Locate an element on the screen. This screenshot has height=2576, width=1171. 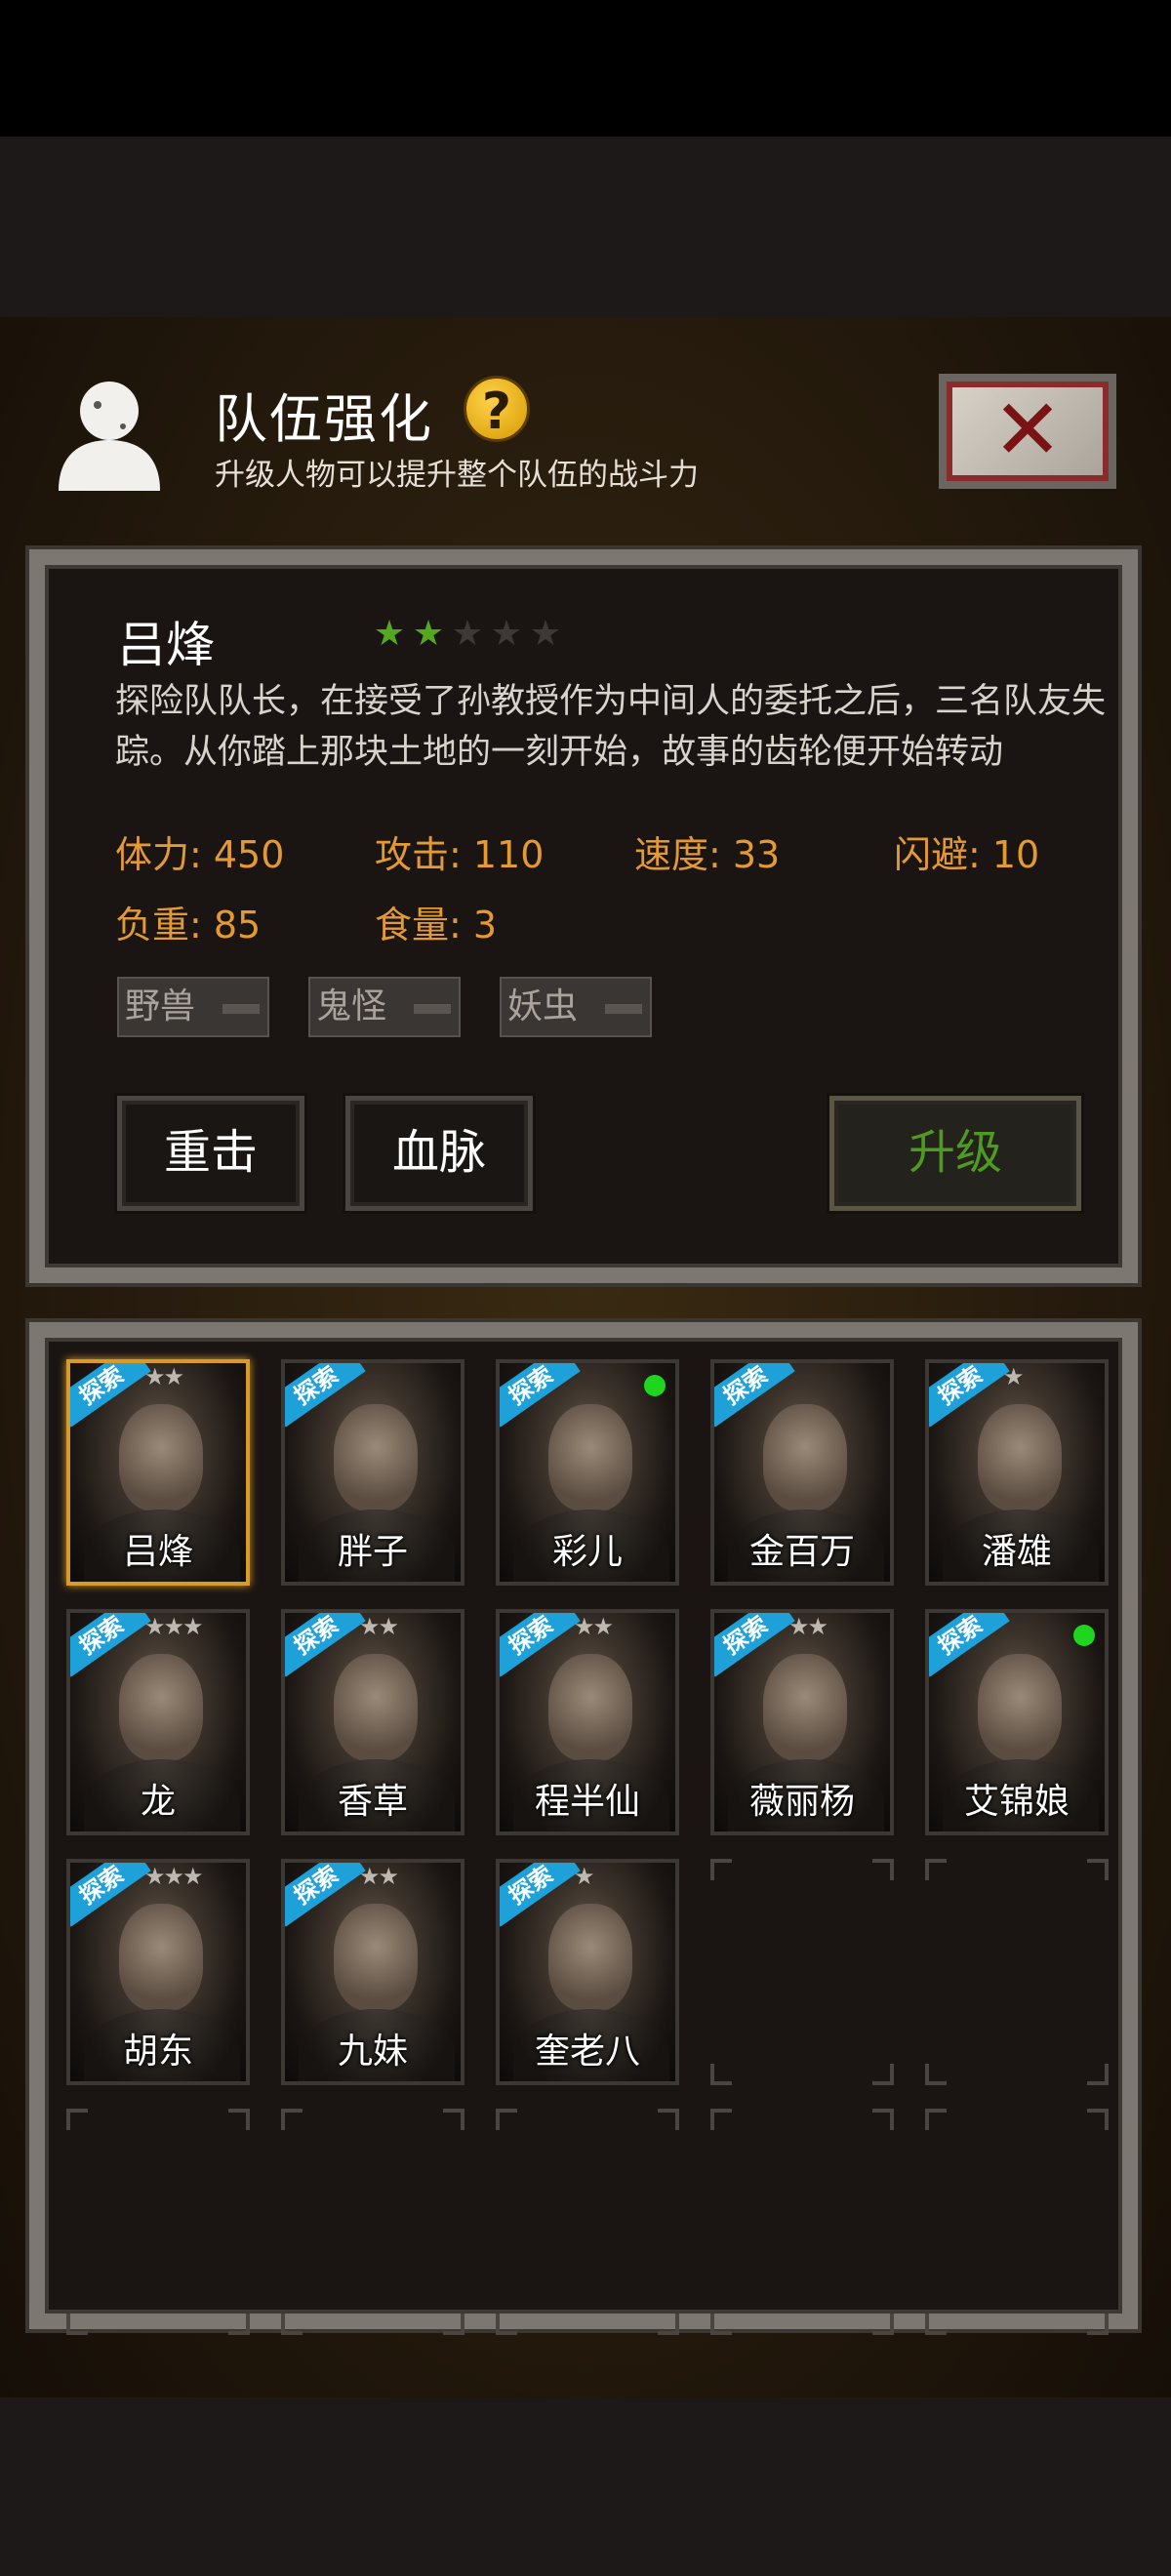
hero-card: 探索 ★ 潘雄 is located at coordinates (1017, 1472).